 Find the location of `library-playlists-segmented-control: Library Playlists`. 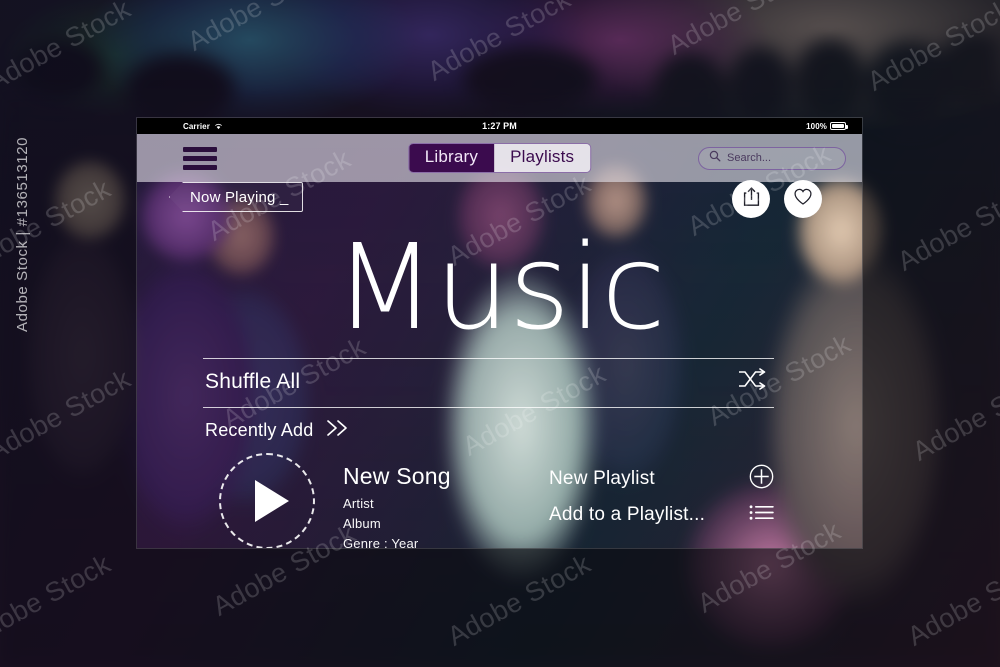

library-playlists-segmented-control: Library Playlists is located at coordinates (499, 158).